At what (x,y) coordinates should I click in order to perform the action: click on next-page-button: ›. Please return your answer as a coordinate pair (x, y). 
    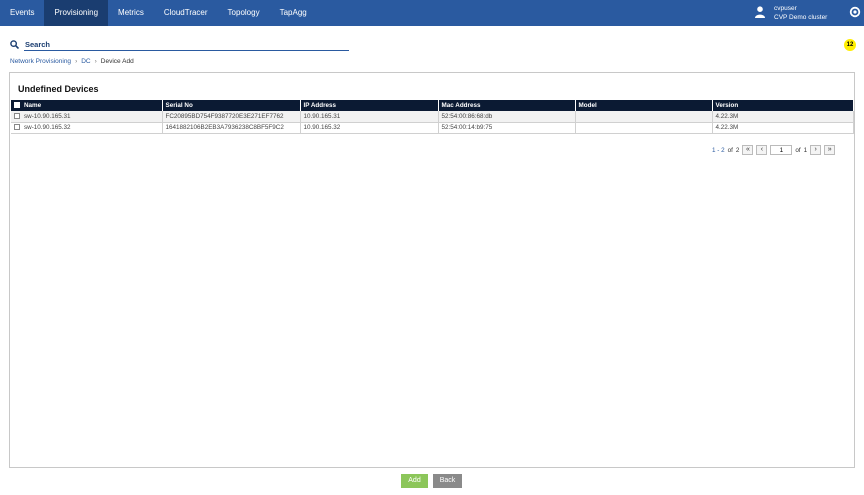
    Looking at the image, I should click on (816, 150).